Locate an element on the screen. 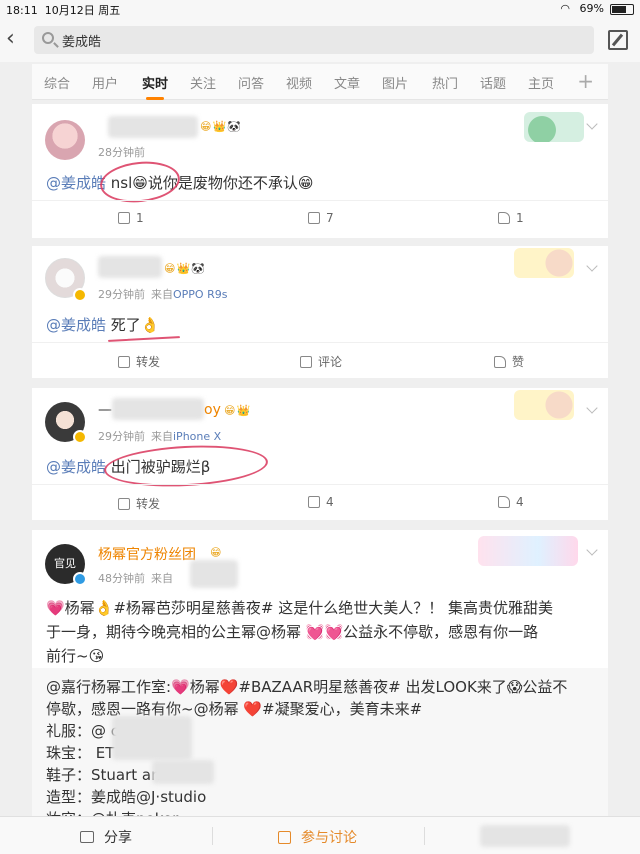 The height and width of the screenshot is (854, 640). comment-button: 7 is located at coordinates (321, 218).